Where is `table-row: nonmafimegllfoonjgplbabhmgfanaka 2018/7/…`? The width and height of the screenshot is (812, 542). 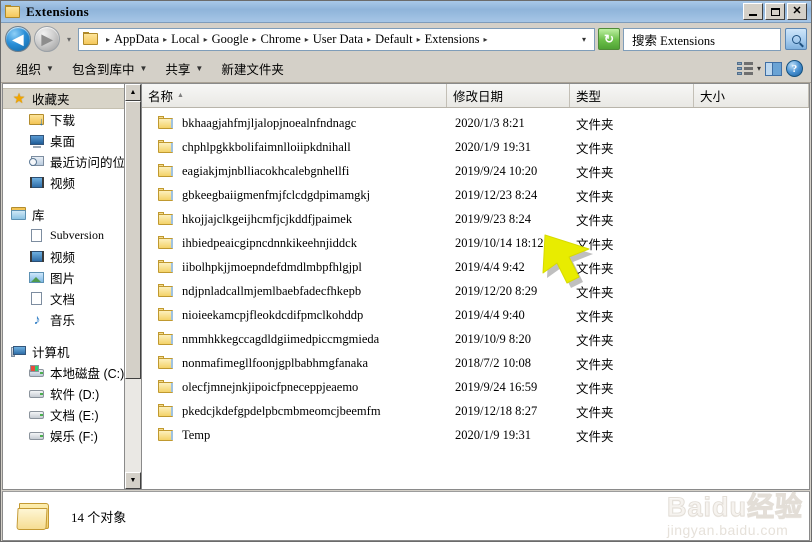 table-row: nonmafimegllfoonjgplbabhmgfanaka 2018/7/… is located at coordinates (475, 363).